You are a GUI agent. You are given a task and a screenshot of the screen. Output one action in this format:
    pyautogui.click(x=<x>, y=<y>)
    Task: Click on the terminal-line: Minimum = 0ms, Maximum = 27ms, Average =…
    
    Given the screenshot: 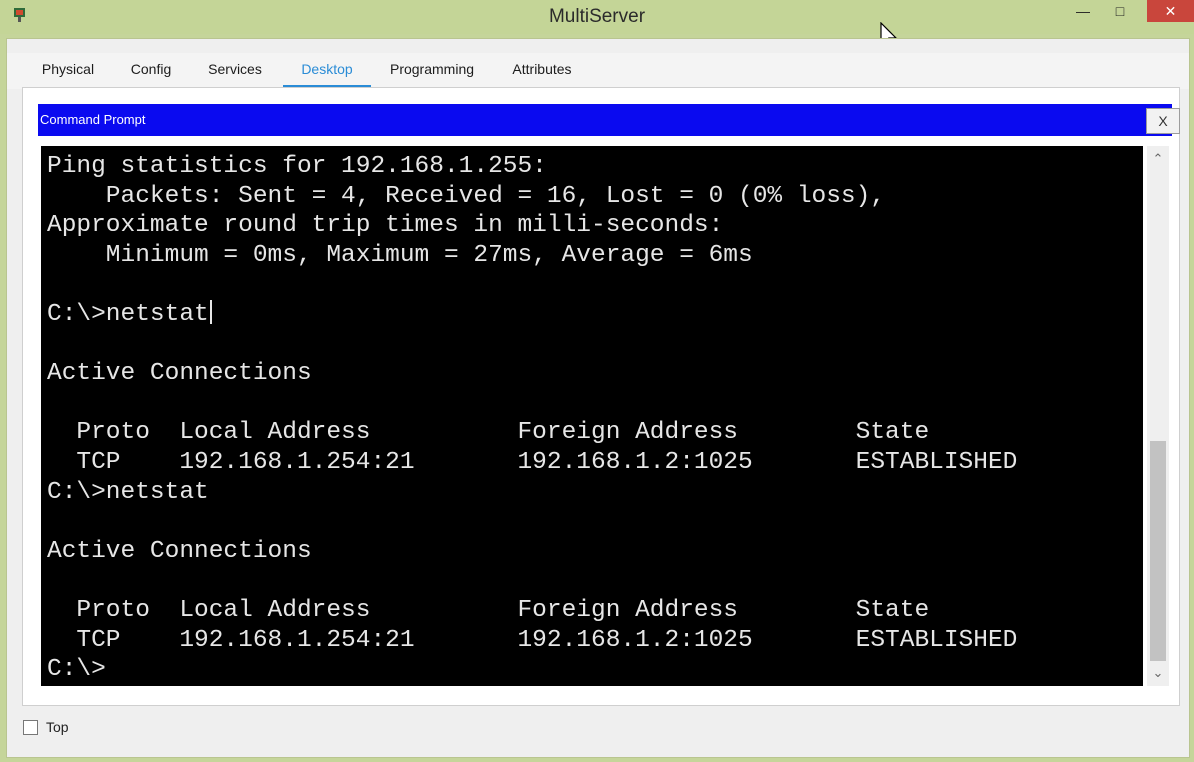 What is the action you would take?
    pyautogui.click(x=400, y=255)
    